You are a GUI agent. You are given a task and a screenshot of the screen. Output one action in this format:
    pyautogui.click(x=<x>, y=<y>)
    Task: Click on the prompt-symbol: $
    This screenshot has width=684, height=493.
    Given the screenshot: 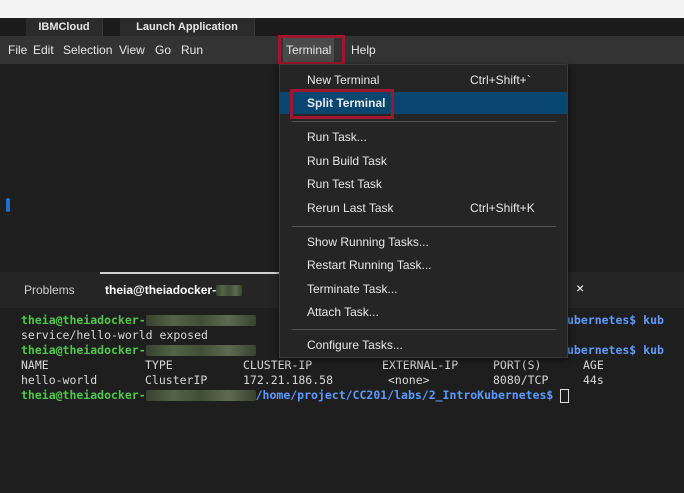 What is the action you would take?
    pyautogui.click(x=550, y=395)
    